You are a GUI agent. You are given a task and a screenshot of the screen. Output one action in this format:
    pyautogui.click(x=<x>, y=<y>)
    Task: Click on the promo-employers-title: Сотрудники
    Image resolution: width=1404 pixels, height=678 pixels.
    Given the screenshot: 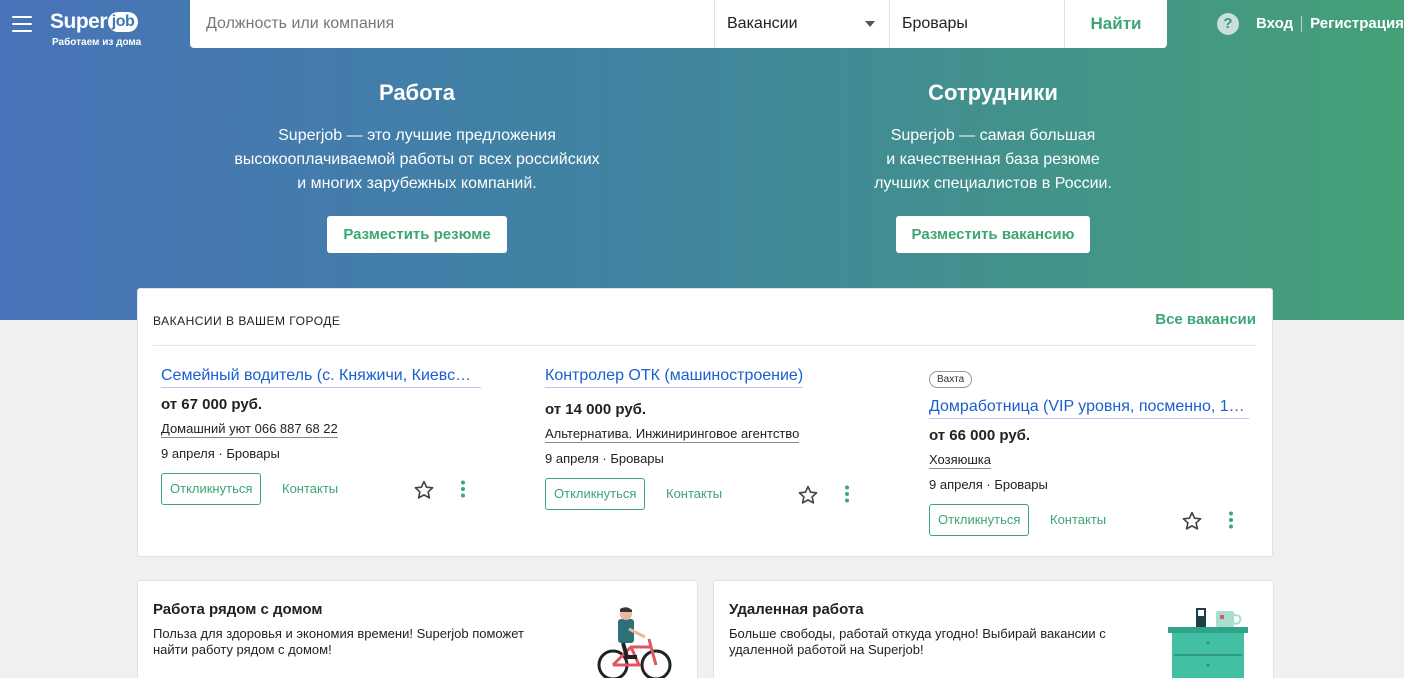 What is the action you would take?
    pyautogui.click(x=993, y=92)
    